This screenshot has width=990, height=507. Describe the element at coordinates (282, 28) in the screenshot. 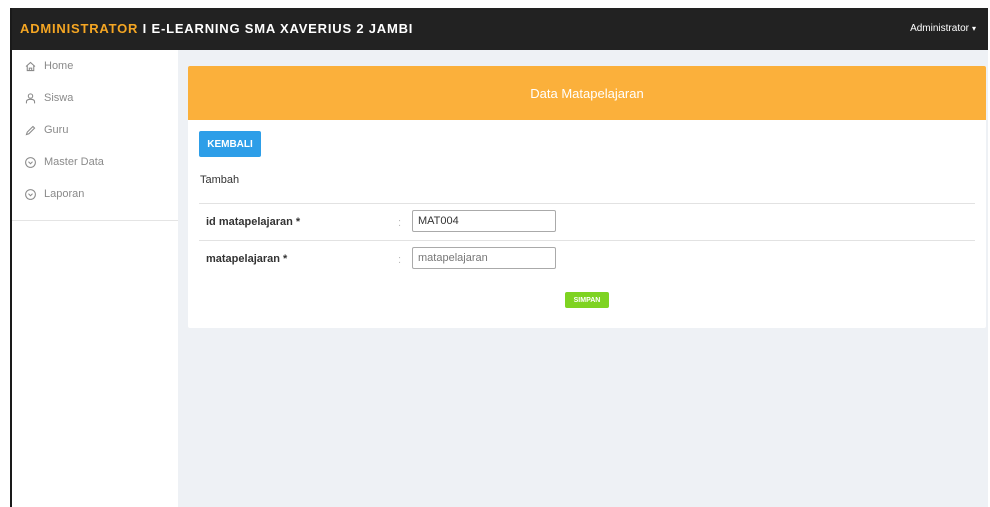

I see `brand-app-name: E-LEARNING SMA XAVERIUS 2 JAMBI` at that location.